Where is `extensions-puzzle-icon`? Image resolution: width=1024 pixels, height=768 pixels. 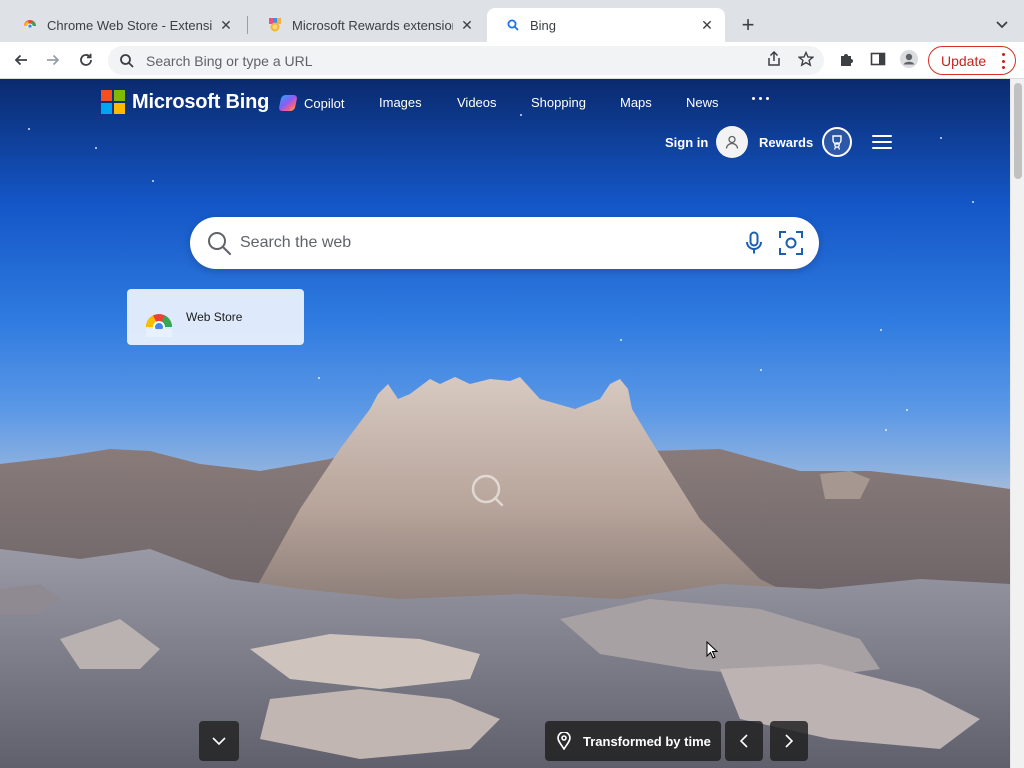 extensions-puzzle-icon is located at coordinates (846, 59).